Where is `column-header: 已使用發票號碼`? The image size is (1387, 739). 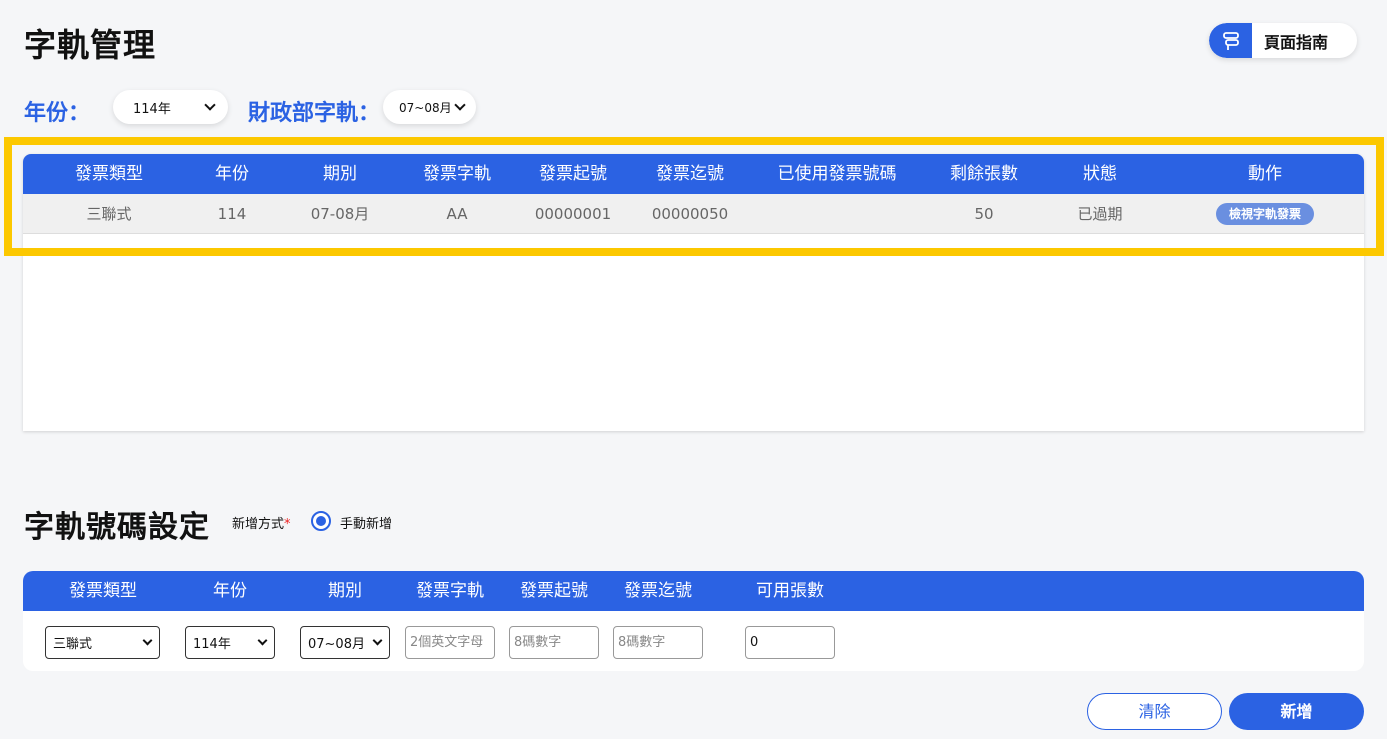 column-header: 已使用發票號碼 is located at coordinates (837, 174).